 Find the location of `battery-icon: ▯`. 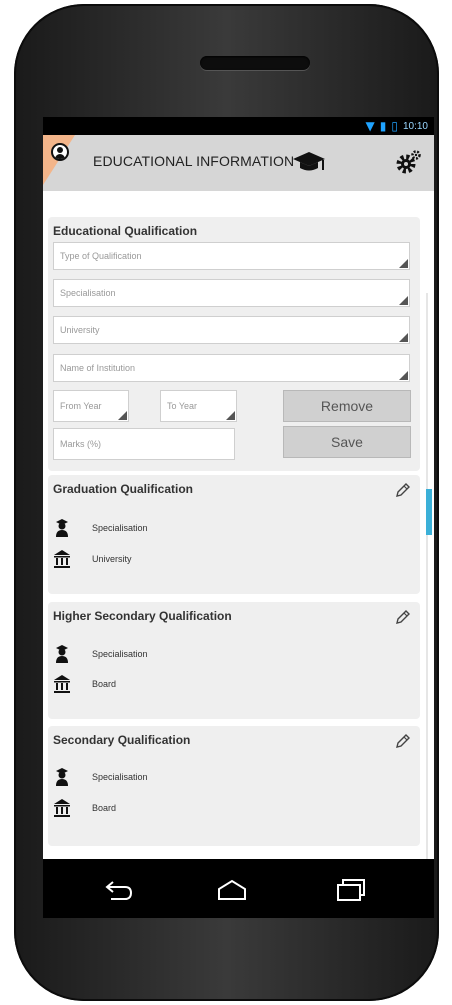

battery-icon: ▯ is located at coordinates (394, 126).